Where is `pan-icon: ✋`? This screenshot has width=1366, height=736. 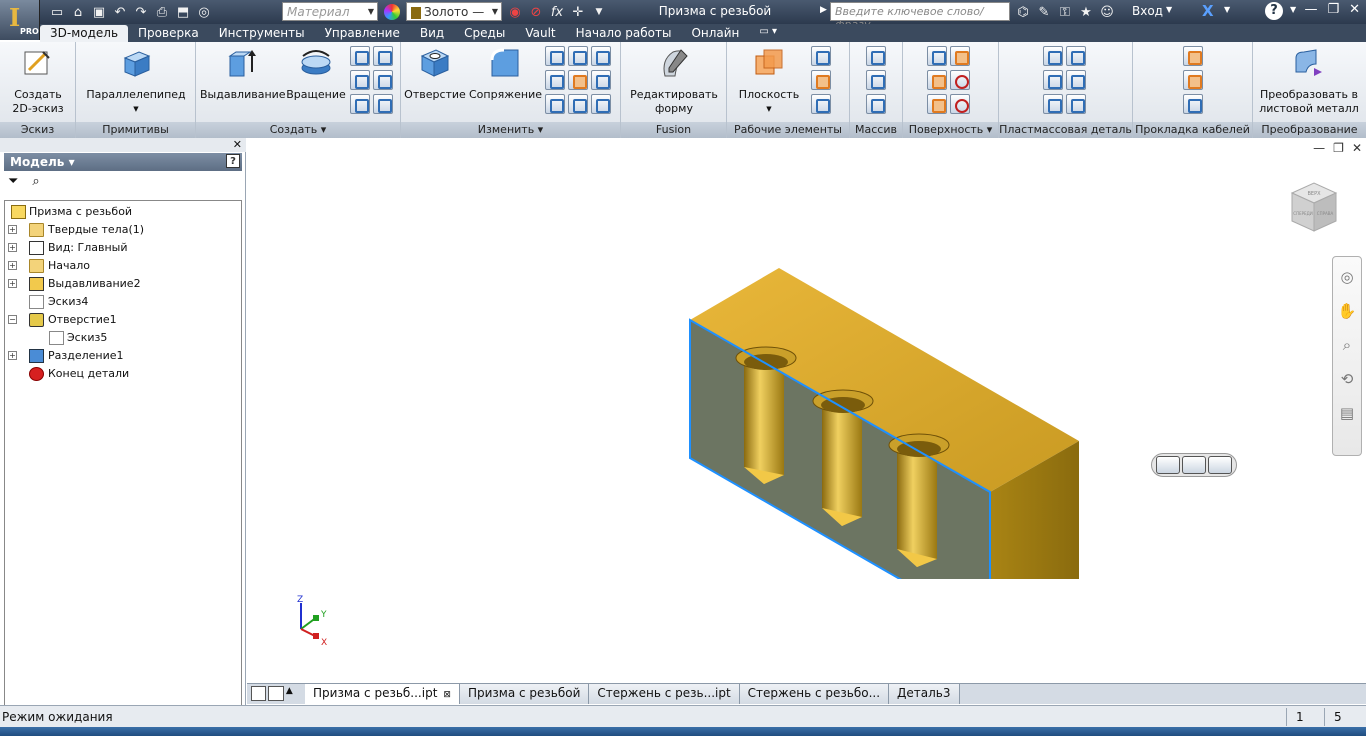 pan-icon: ✋ is located at coordinates (1347, 311).